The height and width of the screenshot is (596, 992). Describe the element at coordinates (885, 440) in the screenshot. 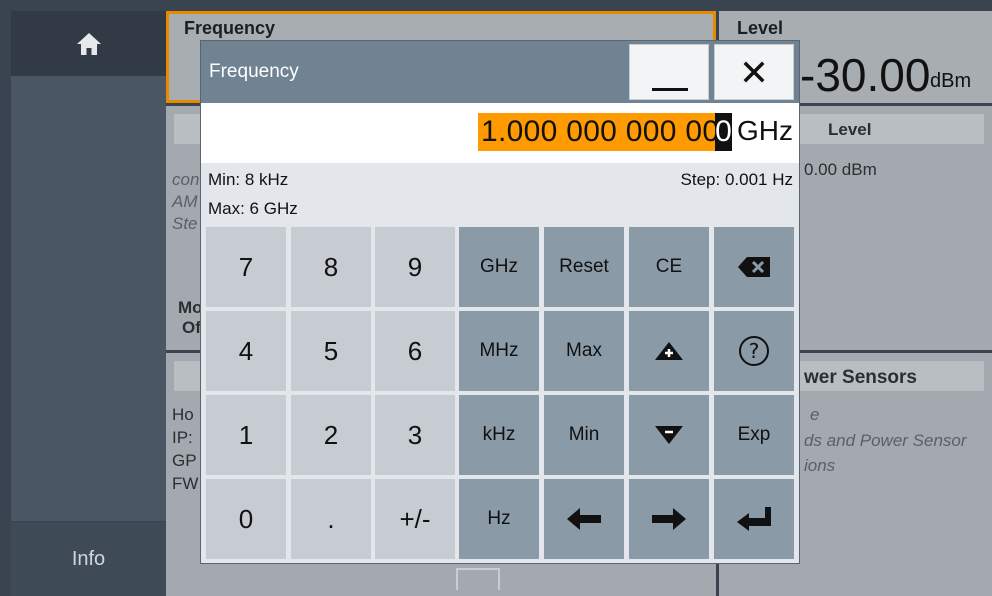

I see `power-sensors-line-2: ds and Power Sensor` at that location.